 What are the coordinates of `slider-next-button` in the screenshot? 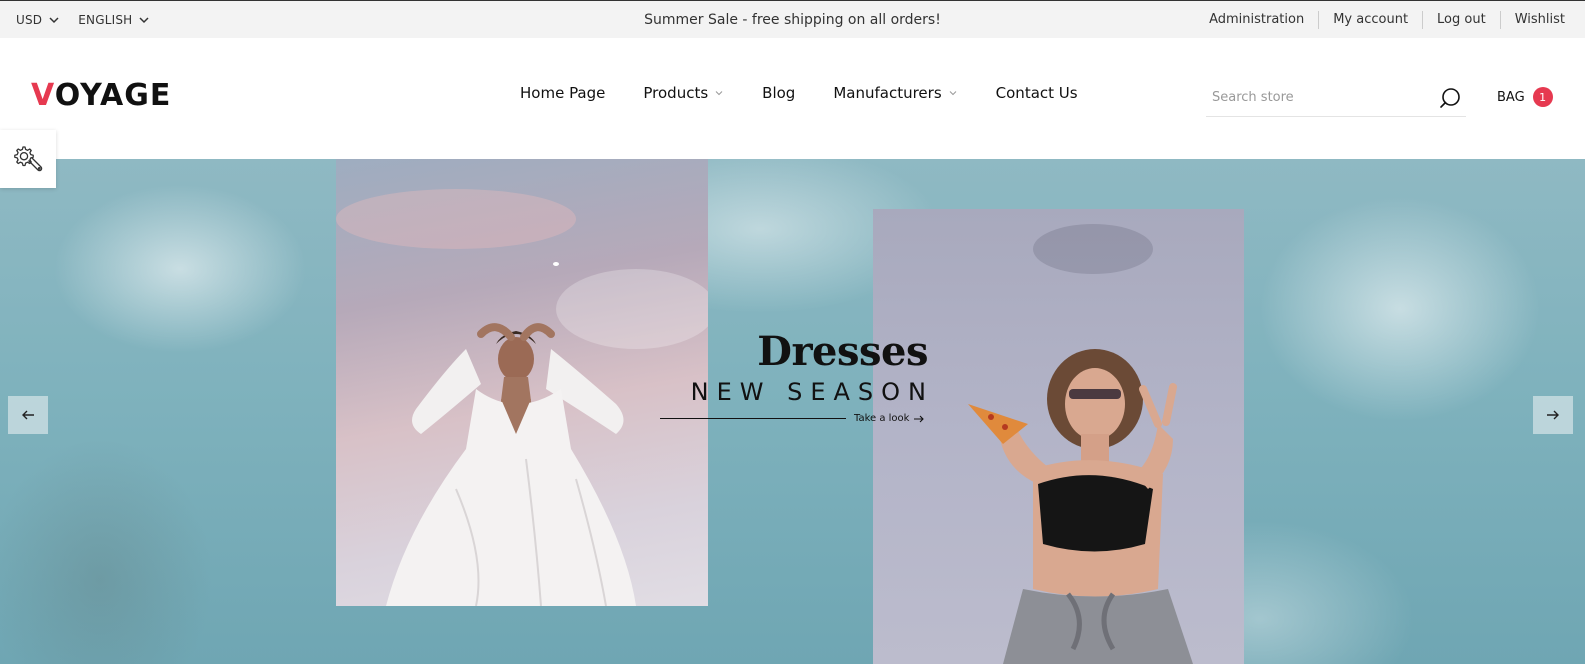 It's located at (1553, 415).